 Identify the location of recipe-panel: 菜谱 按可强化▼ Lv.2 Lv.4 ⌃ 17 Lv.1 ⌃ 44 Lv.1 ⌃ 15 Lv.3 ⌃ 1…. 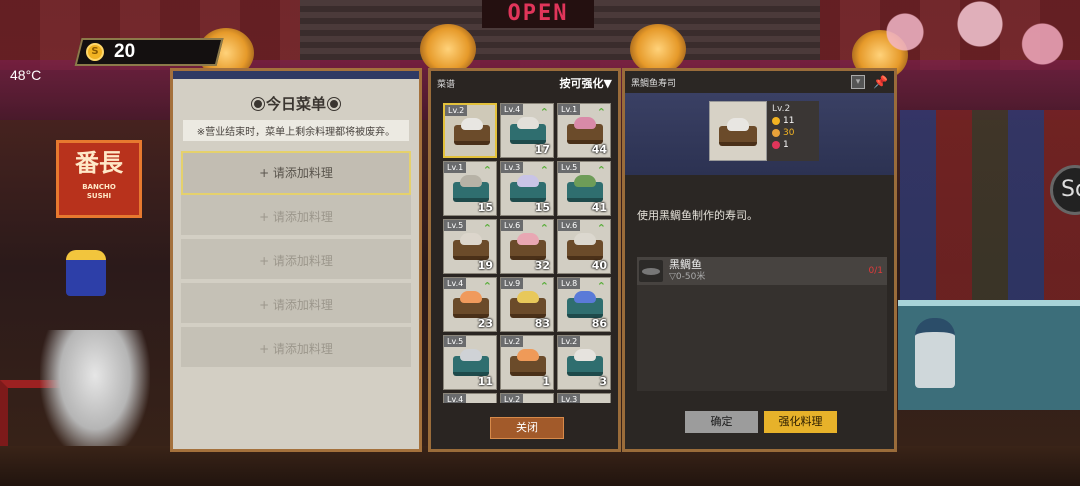
(524, 260).